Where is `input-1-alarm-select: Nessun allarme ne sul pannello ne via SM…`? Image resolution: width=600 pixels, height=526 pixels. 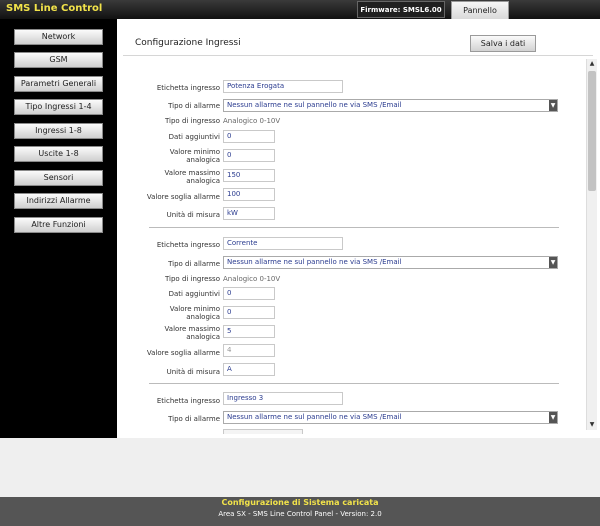 input-1-alarm-select: Nessun allarme ne sul pannello ne via SM… is located at coordinates (390, 105).